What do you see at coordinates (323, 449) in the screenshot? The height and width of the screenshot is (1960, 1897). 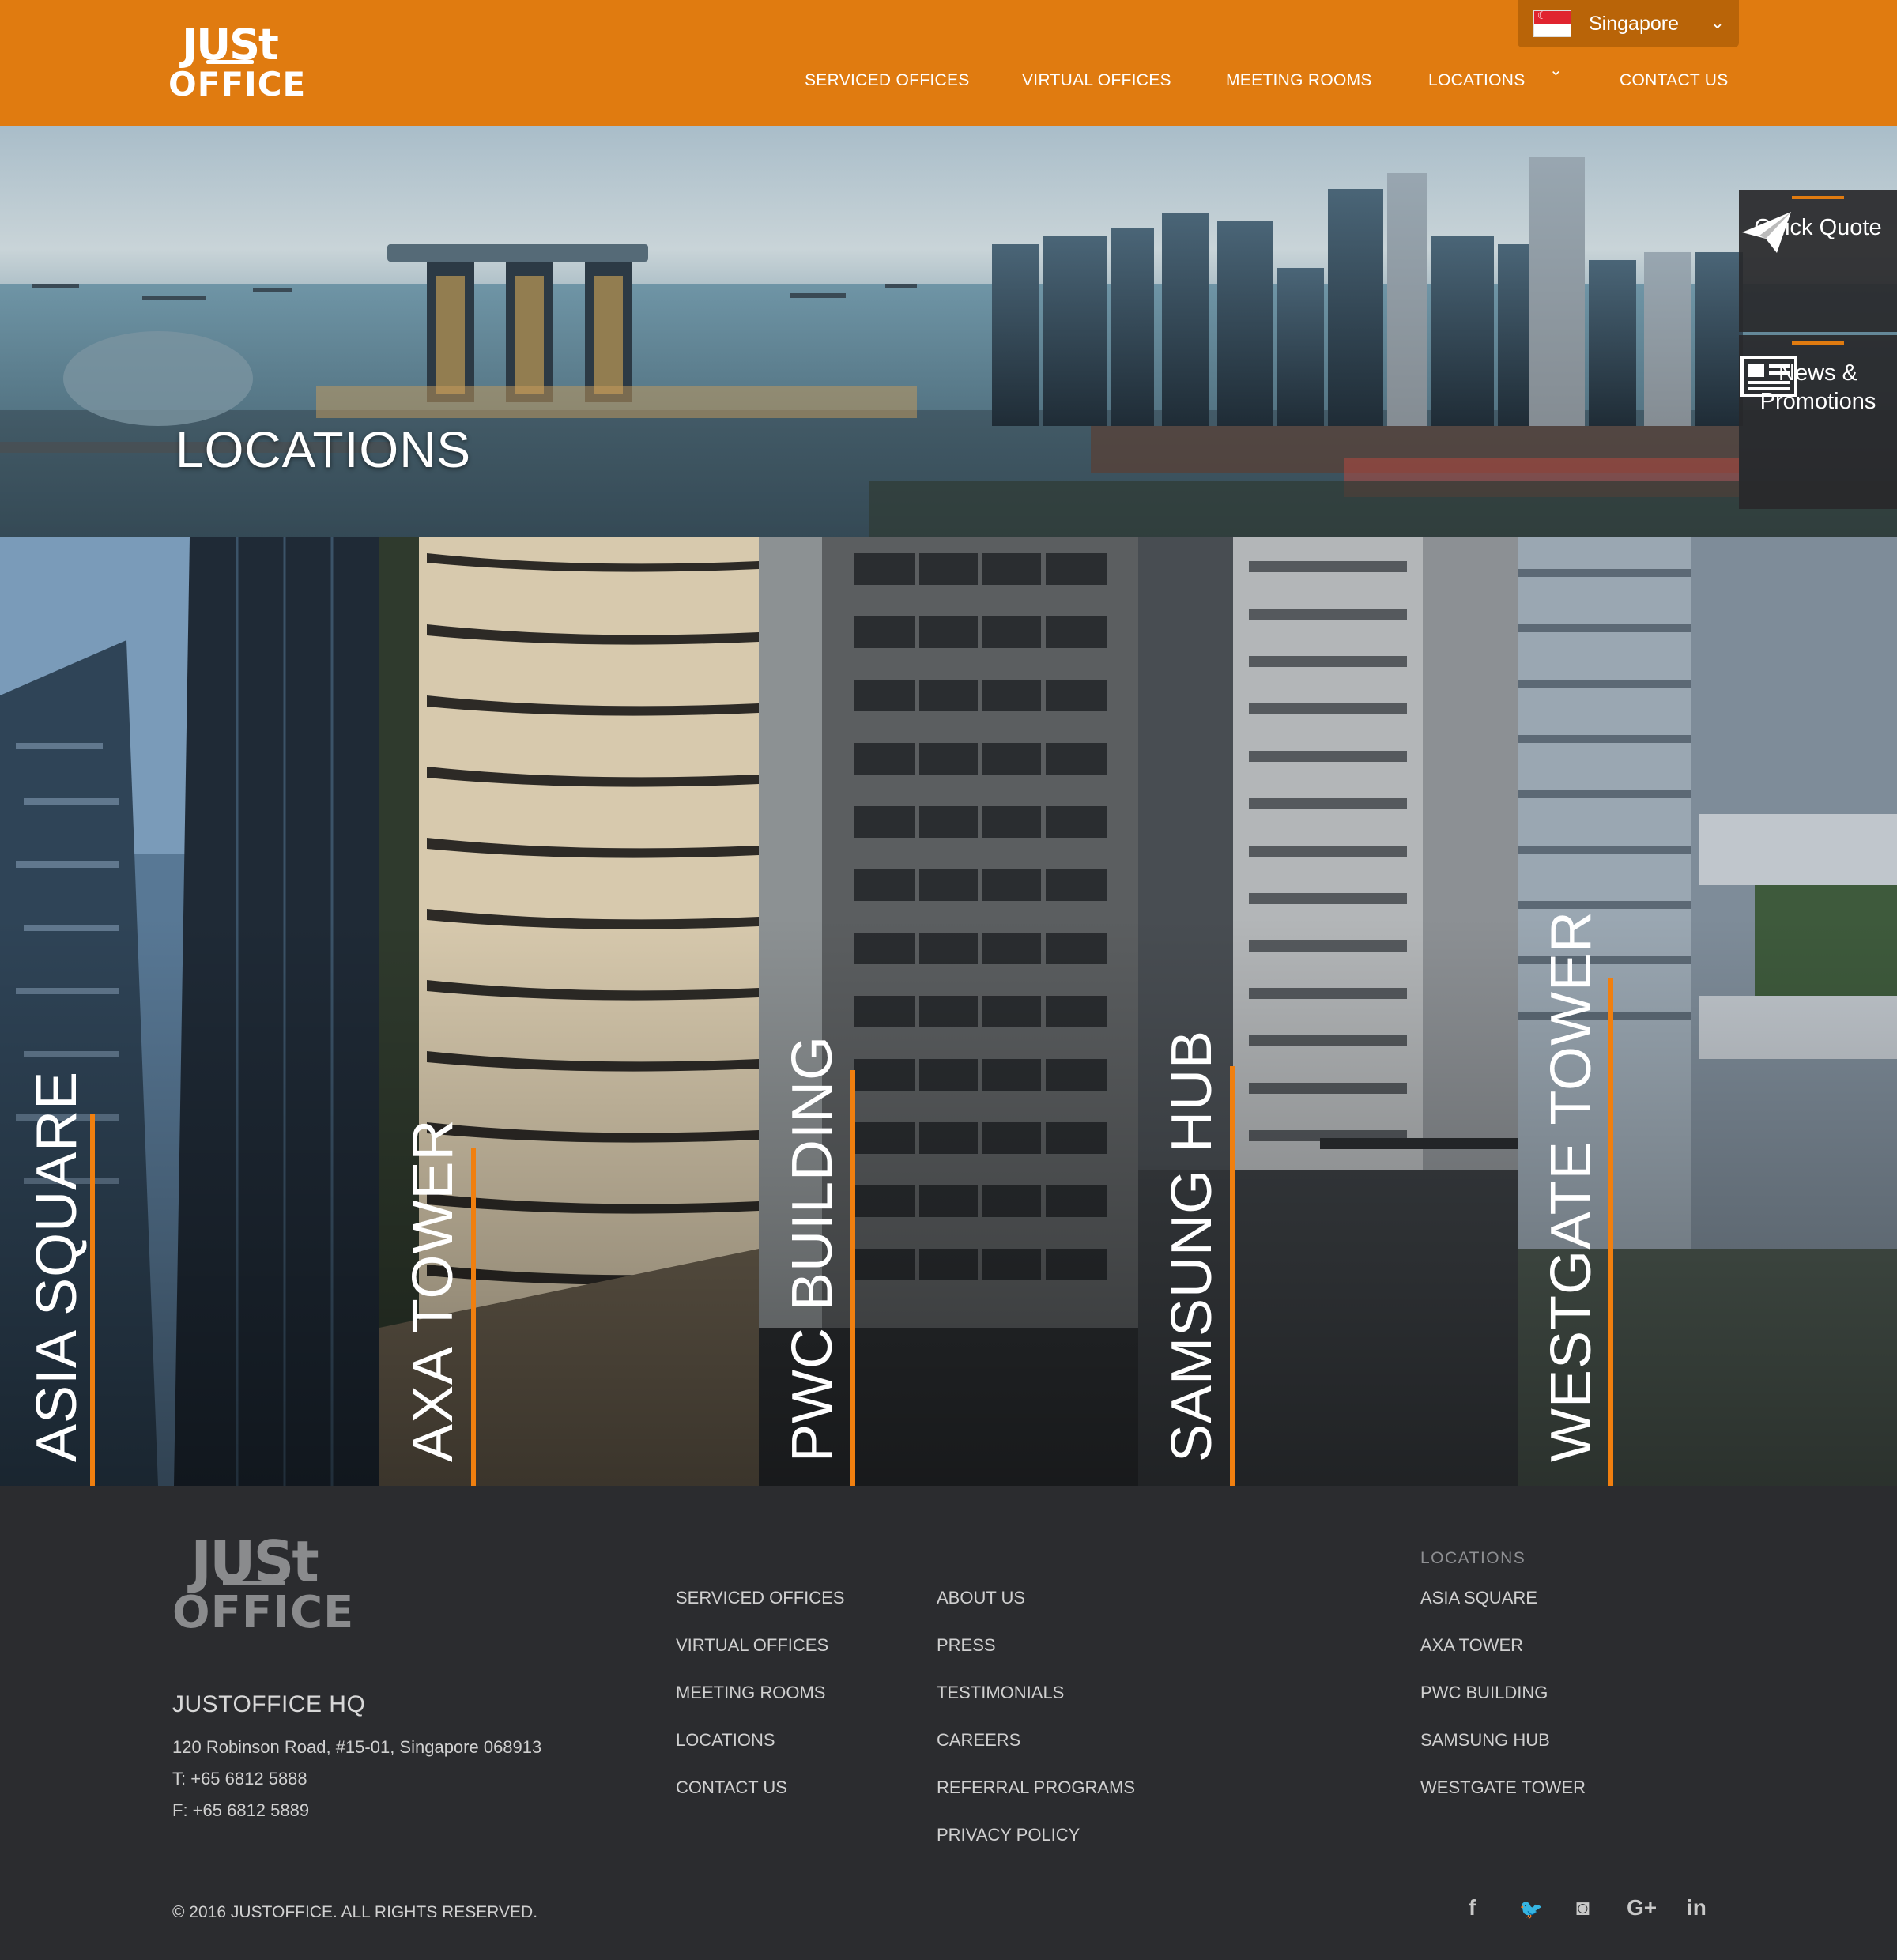 I see `page-title: LOCATIONS` at bounding box center [323, 449].